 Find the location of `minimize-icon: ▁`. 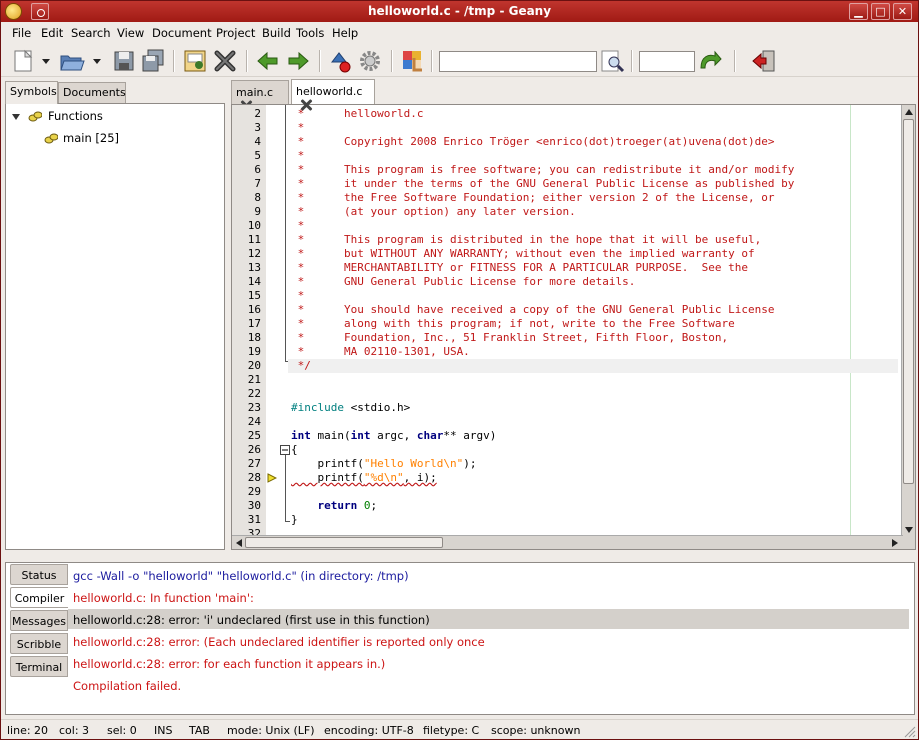

minimize-icon: ▁ is located at coordinates (858, 11).